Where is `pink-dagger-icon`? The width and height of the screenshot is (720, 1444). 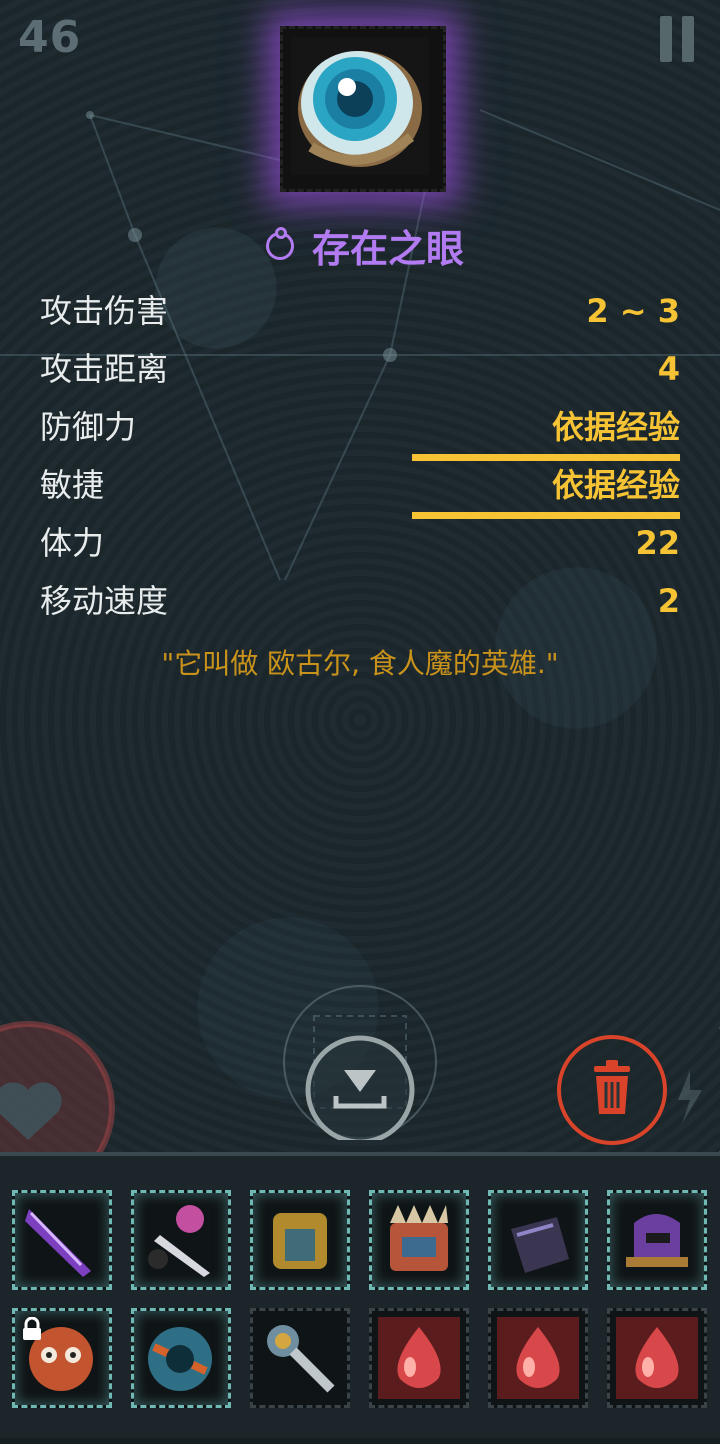 pink-dagger-icon is located at coordinates (179, 1241).